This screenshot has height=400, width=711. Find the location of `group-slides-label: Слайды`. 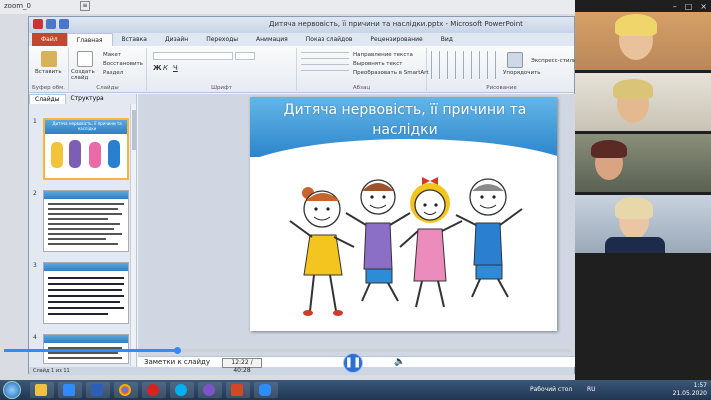

group-slides-label: Слайды is located at coordinates (107, 88).